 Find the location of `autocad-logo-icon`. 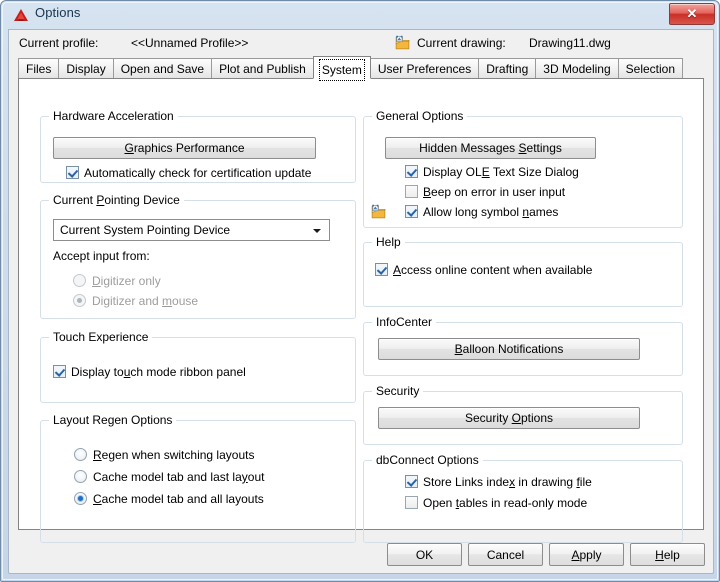

autocad-logo-icon is located at coordinates (21, 15).